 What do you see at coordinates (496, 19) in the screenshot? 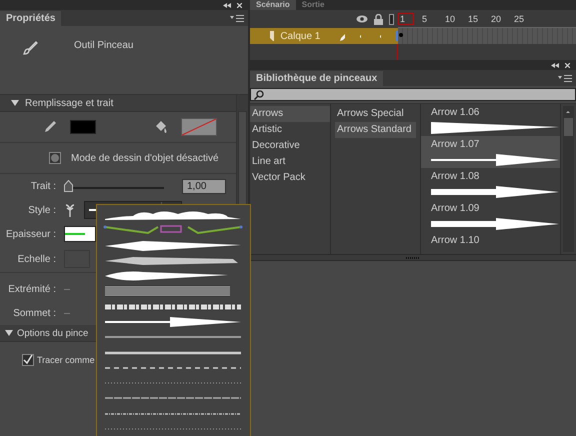
I see `frame-number: 20` at bounding box center [496, 19].